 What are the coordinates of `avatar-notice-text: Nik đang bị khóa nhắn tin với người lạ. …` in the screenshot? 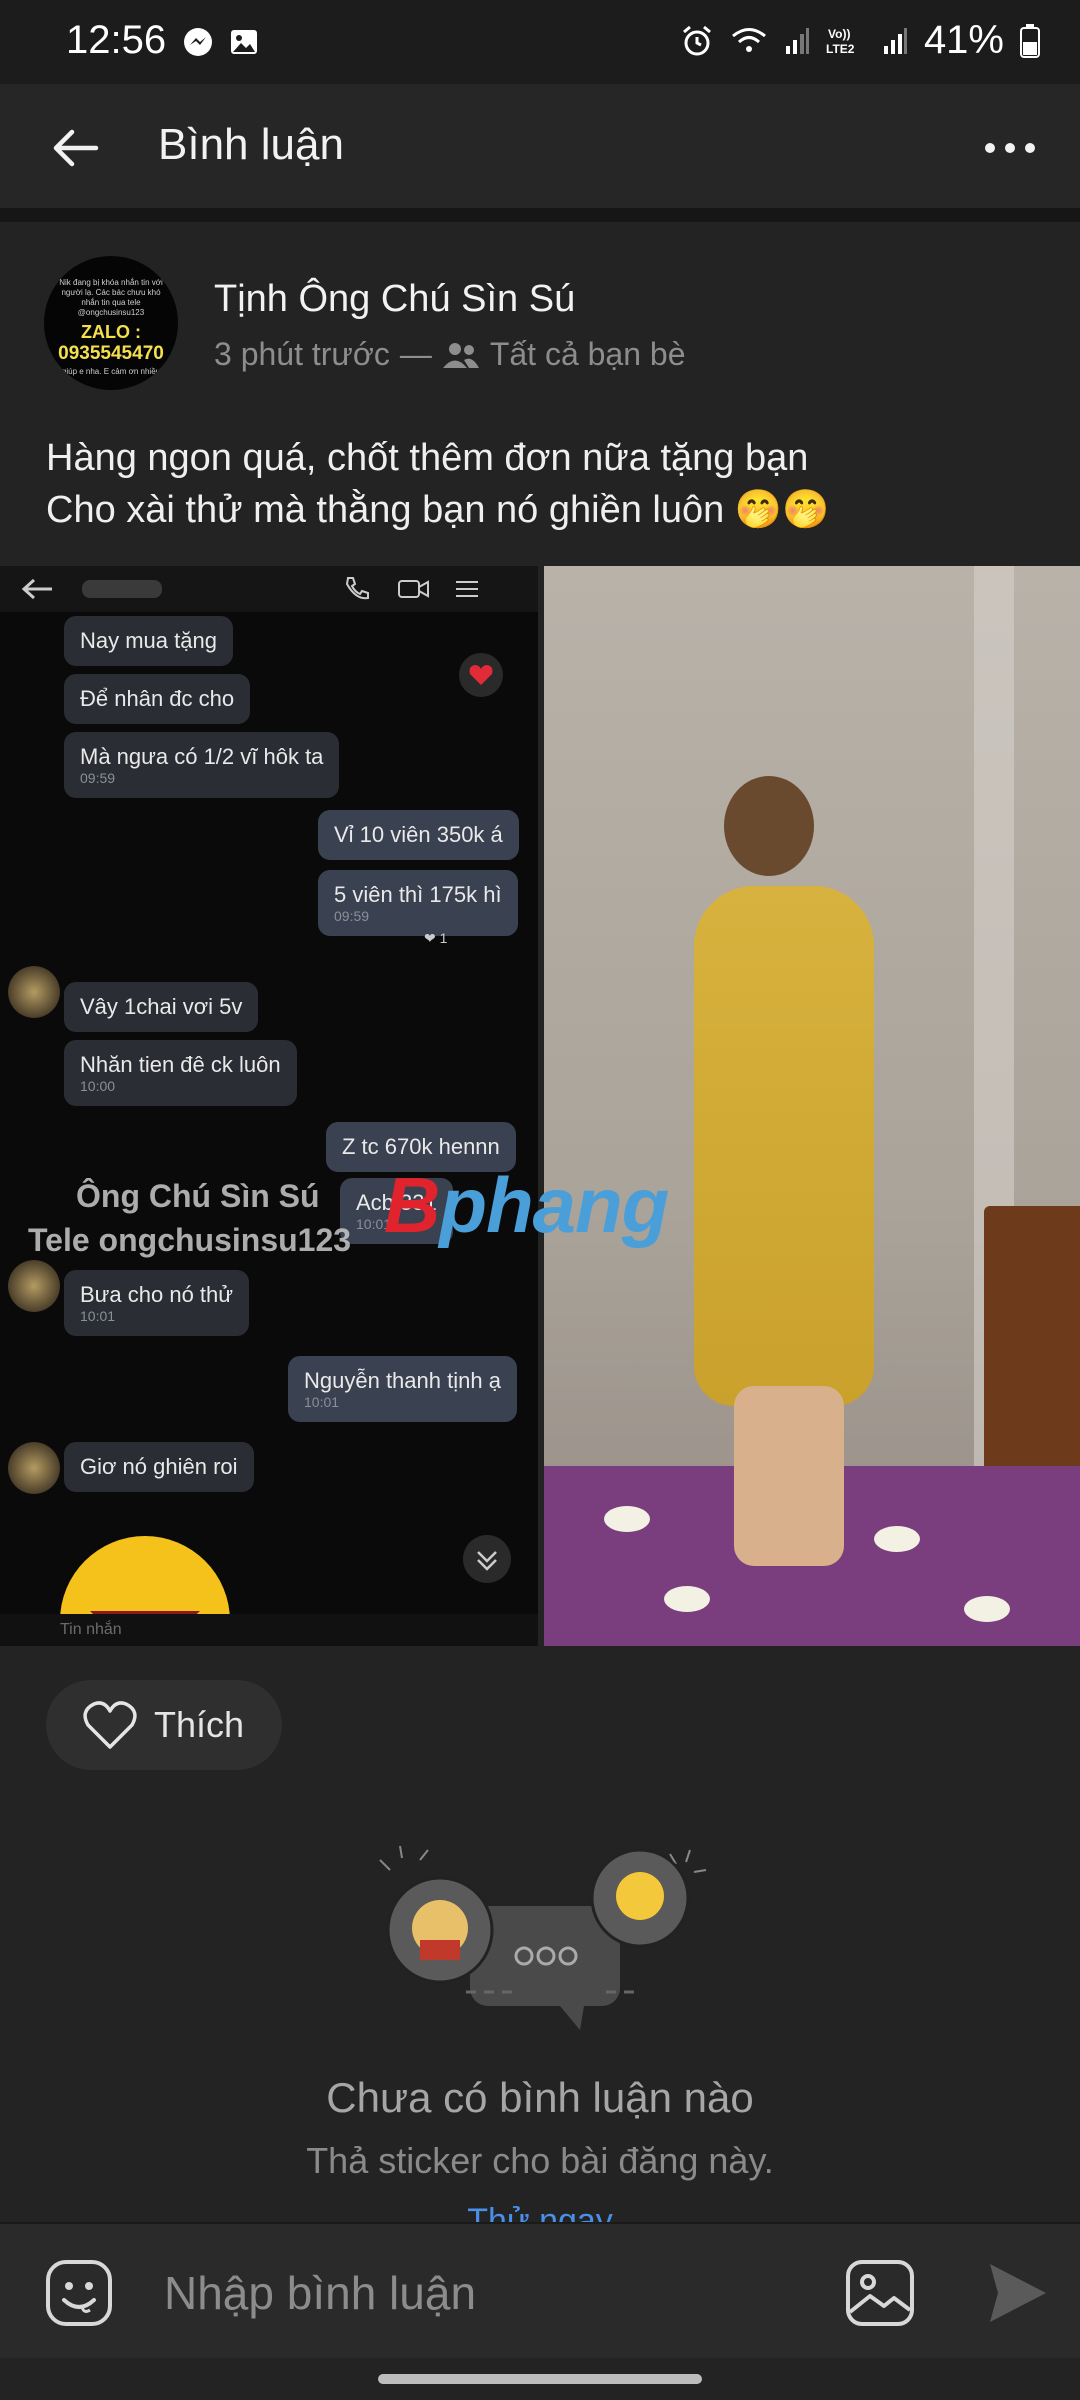 It's located at (111, 297).